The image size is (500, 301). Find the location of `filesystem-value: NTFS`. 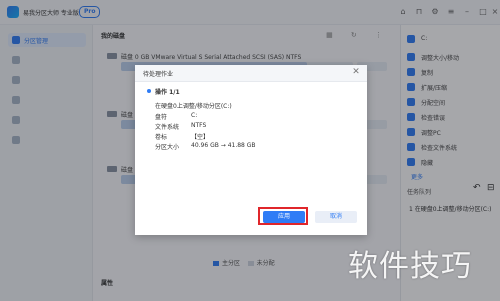

filesystem-value: NTFS is located at coordinates (199, 125).